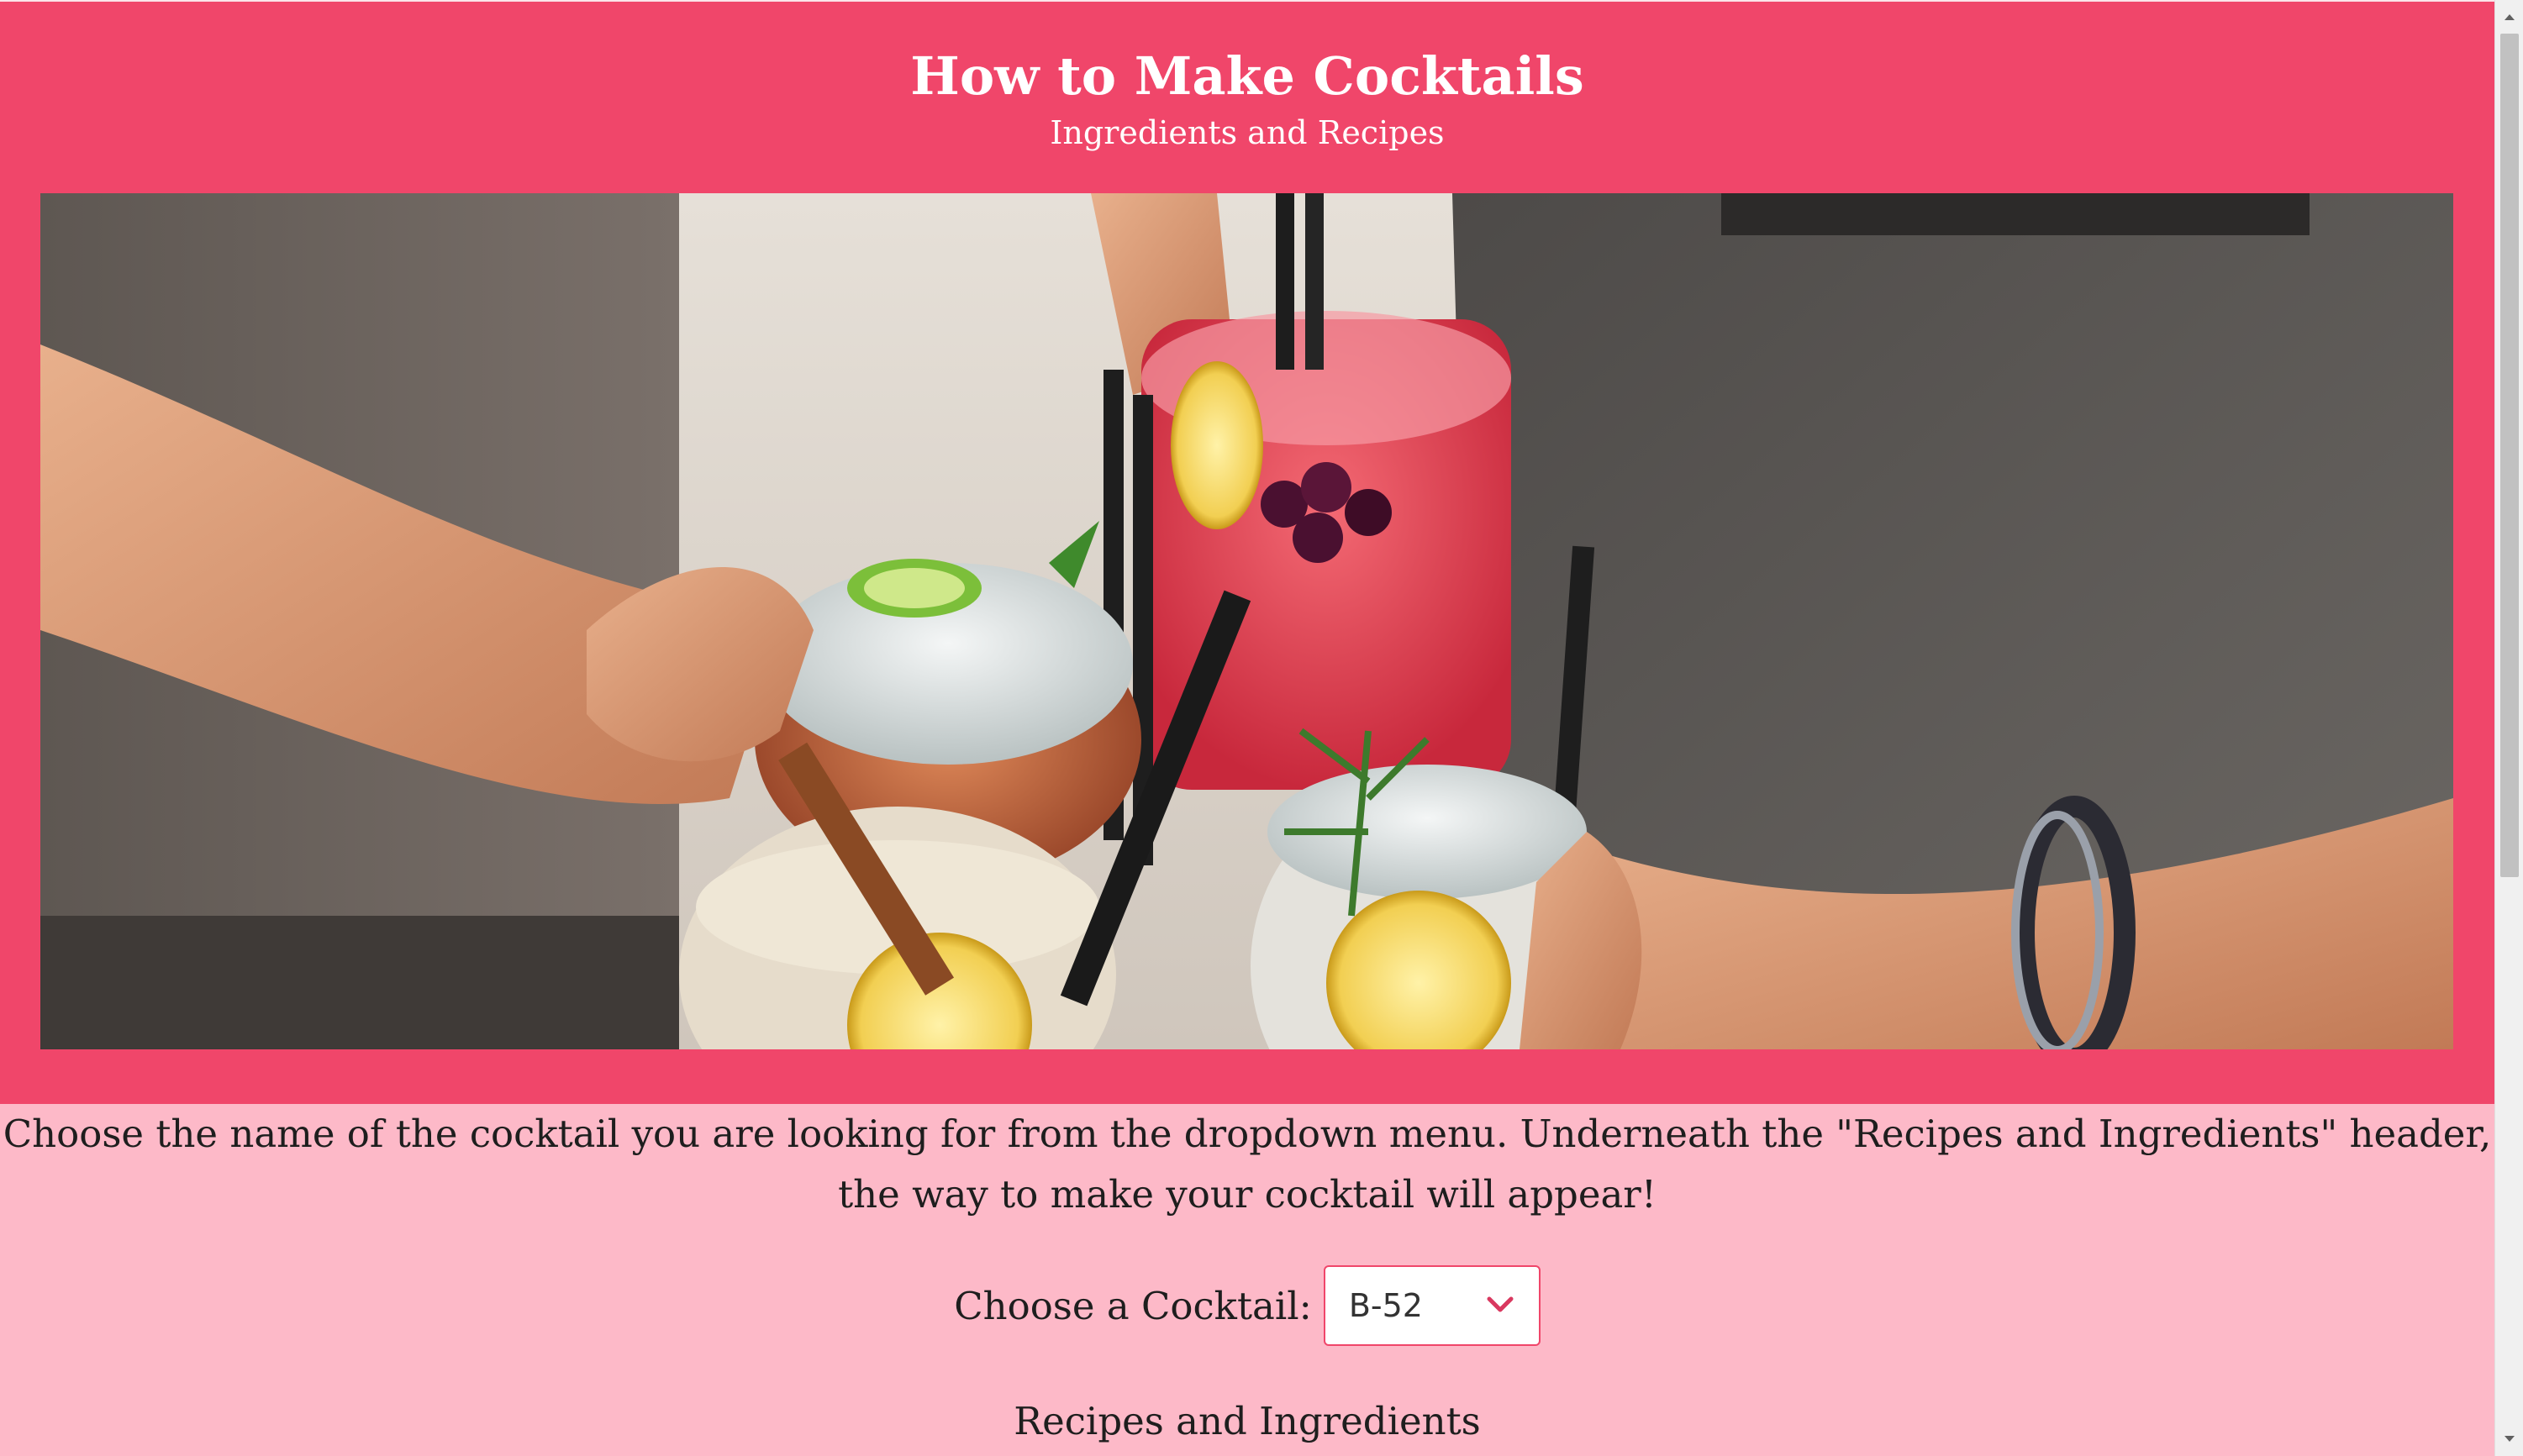 This screenshot has width=2523, height=1456. Describe the element at coordinates (1247, 76) in the screenshot. I see `page-title: How to Make Cocktails` at that location.